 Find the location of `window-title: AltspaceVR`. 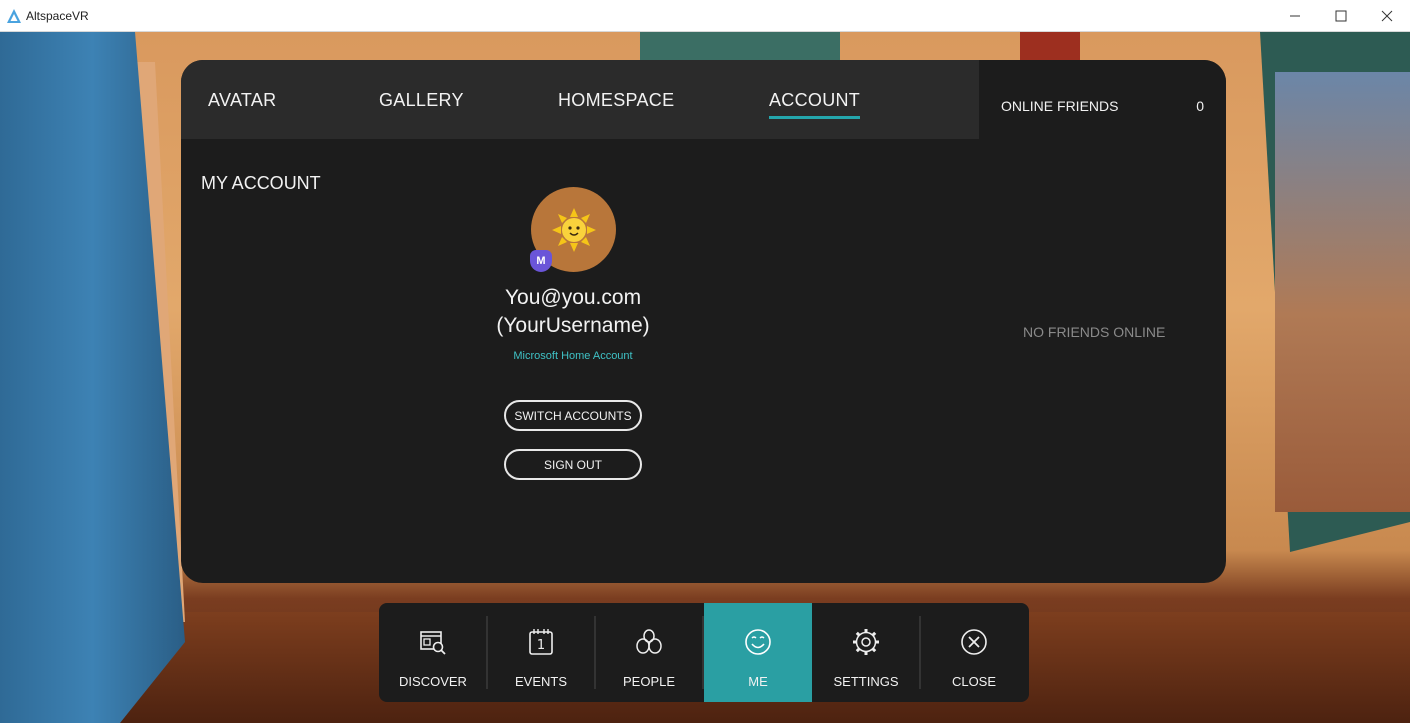

window-title: AltspaceVR is located at coordinates (57, 15).